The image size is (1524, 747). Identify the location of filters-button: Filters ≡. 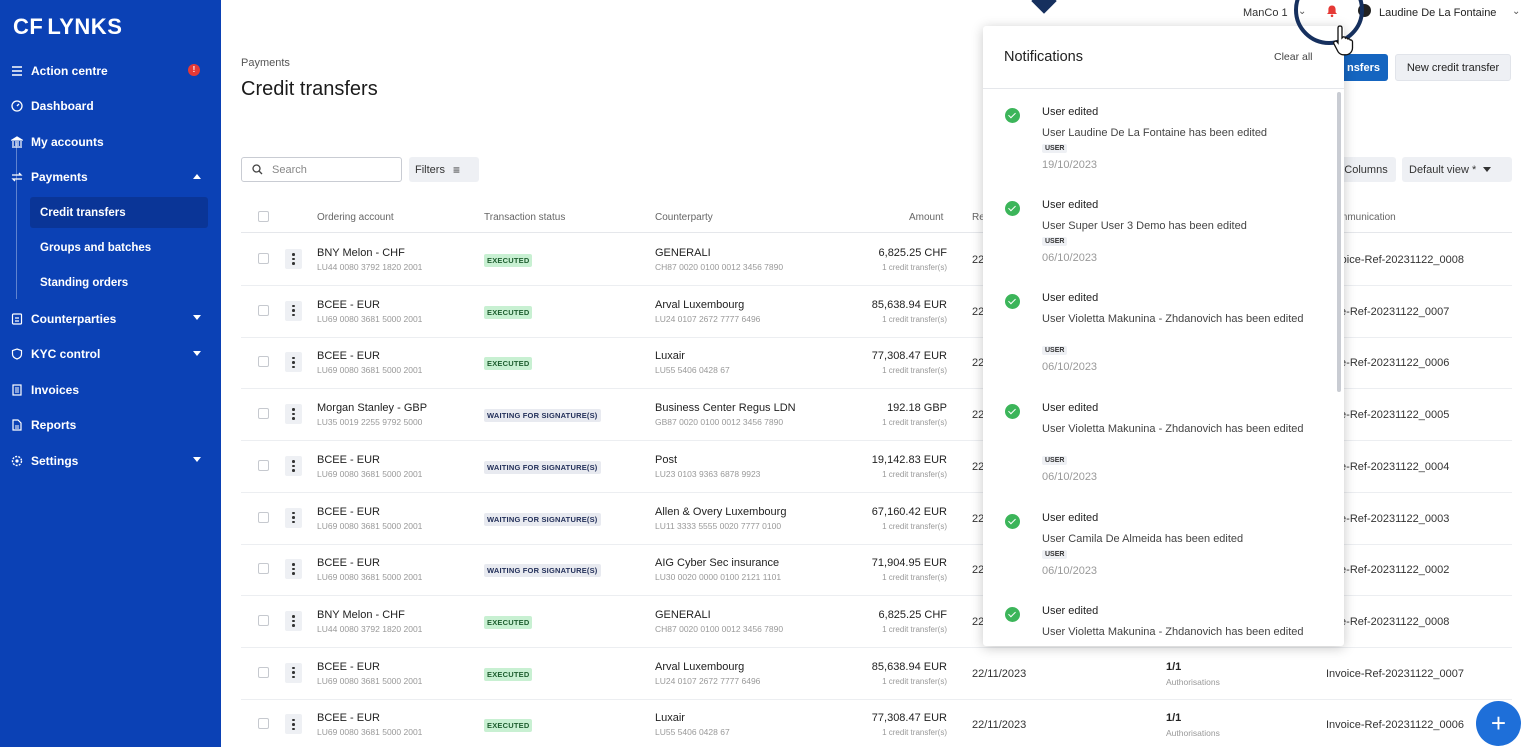
(444, 169).